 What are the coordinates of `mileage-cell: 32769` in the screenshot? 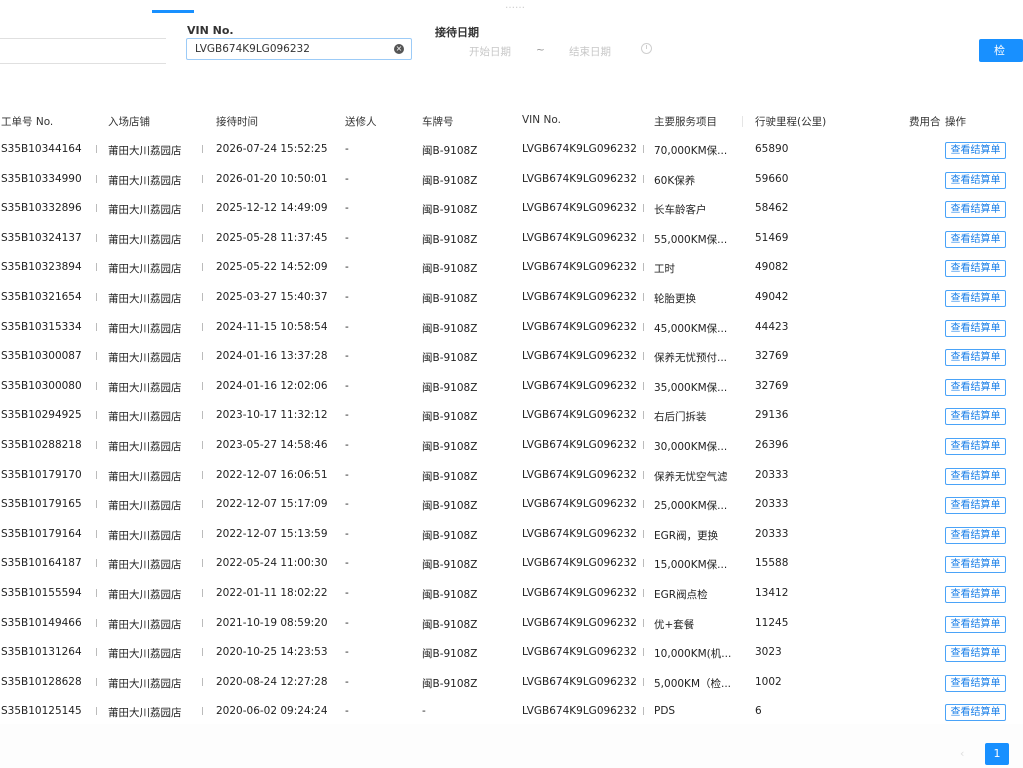 It's located at (772, 356).